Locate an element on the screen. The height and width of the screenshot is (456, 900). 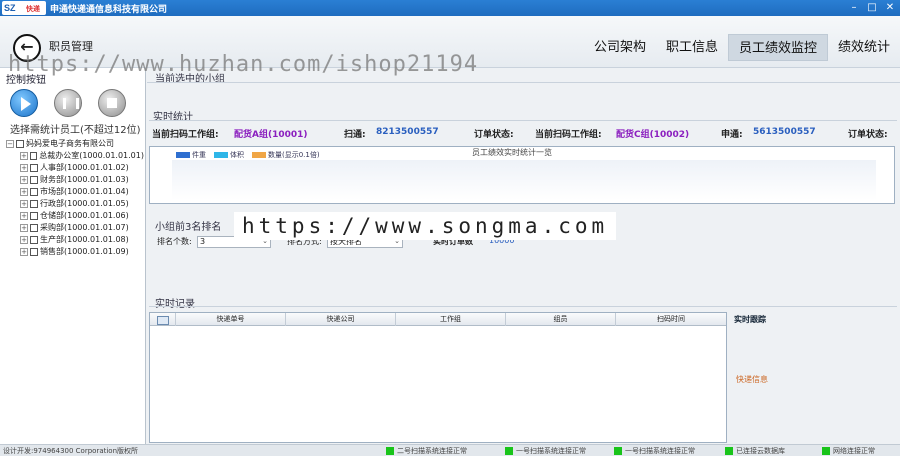
group-label-1: 当前扫码工作组: is located at coordinates (185, 135).